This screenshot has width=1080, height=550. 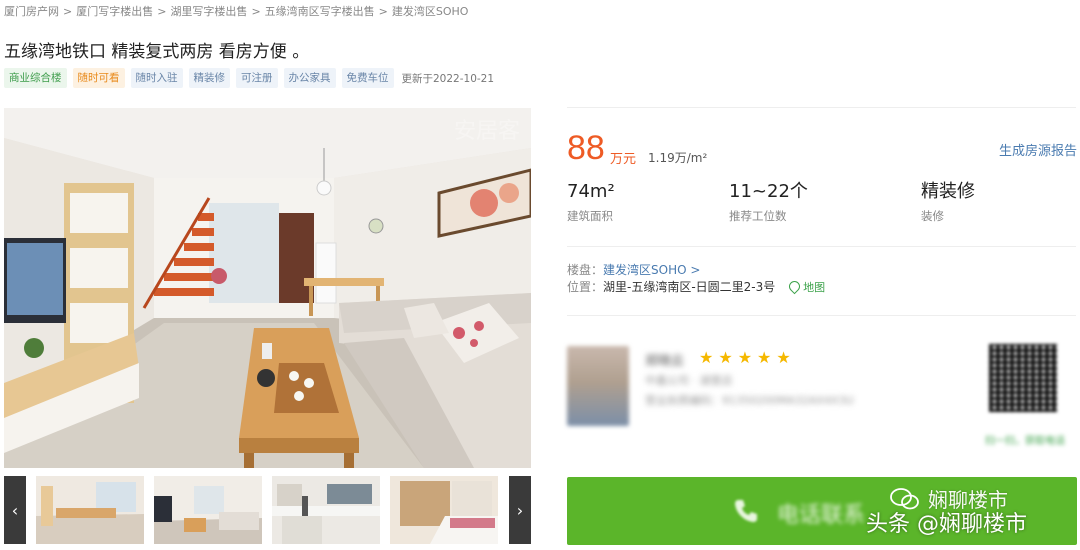 What do you see at coordinates (1025, 441) in the screenshot?
I see `qr-caption: 扫一扫，获取电话` at bounding box center [1025, 441].